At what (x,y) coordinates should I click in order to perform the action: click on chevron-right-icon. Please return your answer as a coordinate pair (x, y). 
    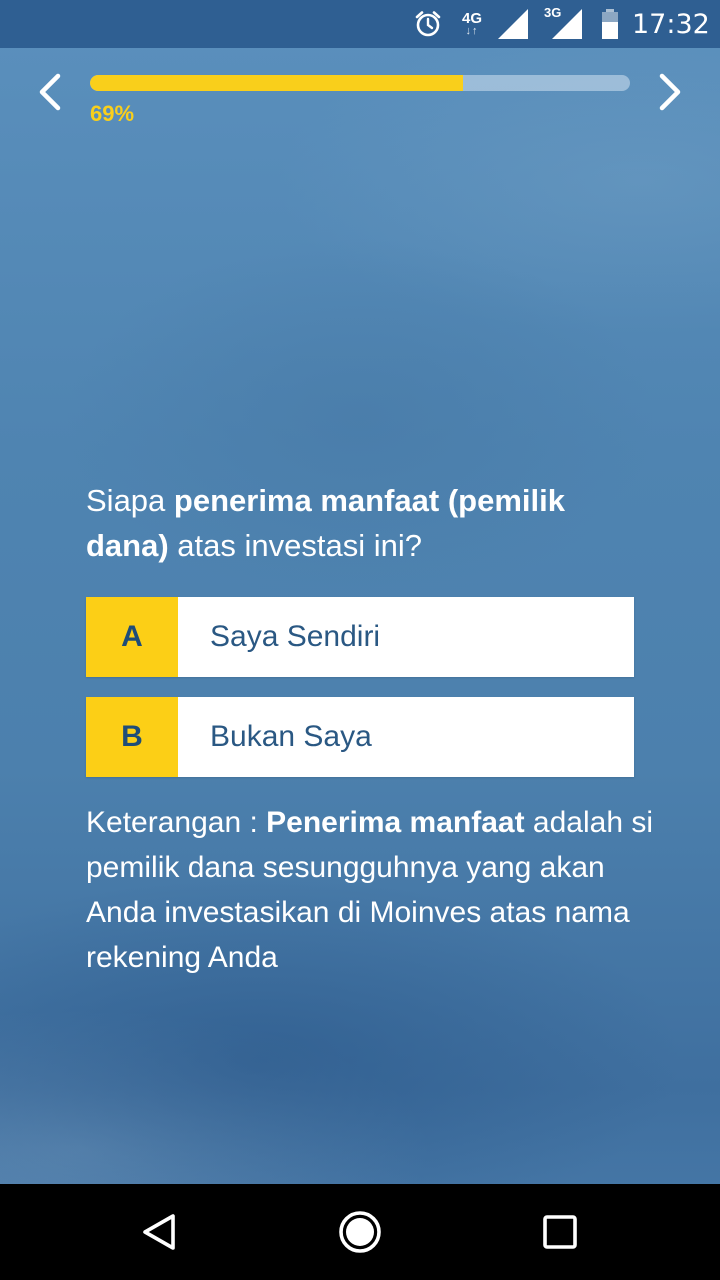
    Looking at the image, I should click on (670, 92).